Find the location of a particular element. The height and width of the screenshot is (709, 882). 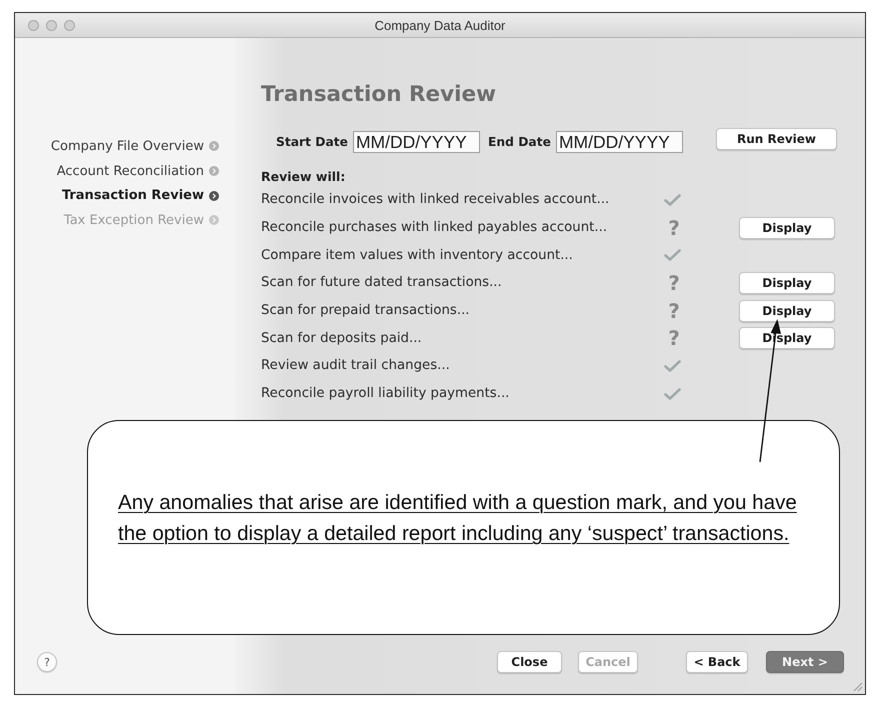

window-title: Company Data Auditor is located at coordinates (440, 25).